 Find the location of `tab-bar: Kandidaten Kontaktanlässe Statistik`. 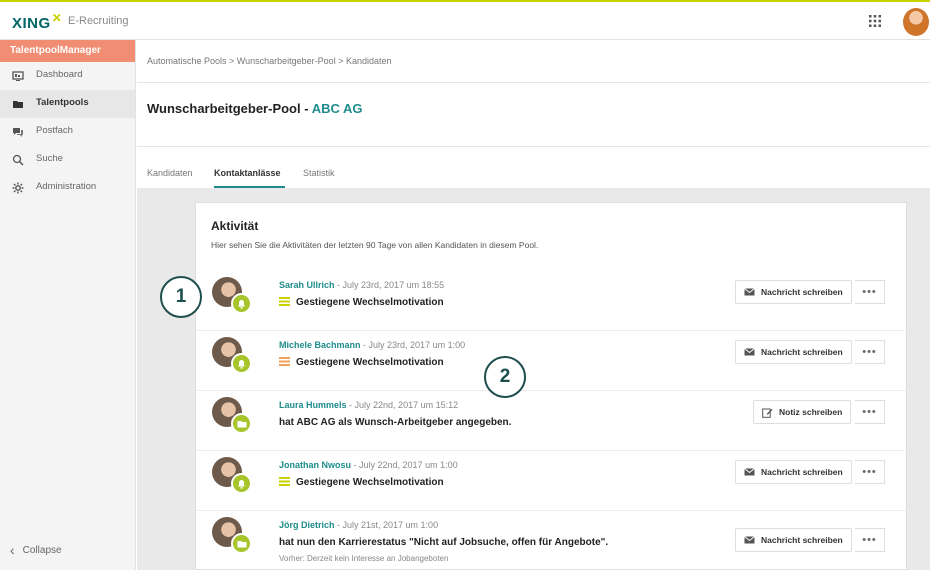

tab-bar: Kandidaten Kontaktanlässe Statistik is located at coordinates (533, 173).